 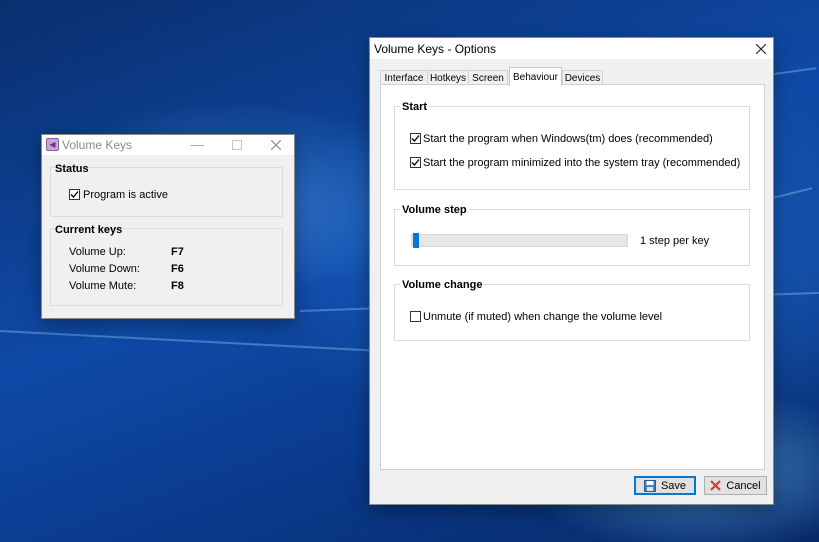 What do you see at coordinates (572, 148) in the screenshot?
I see `start-group` at bounding box center [572, 148].